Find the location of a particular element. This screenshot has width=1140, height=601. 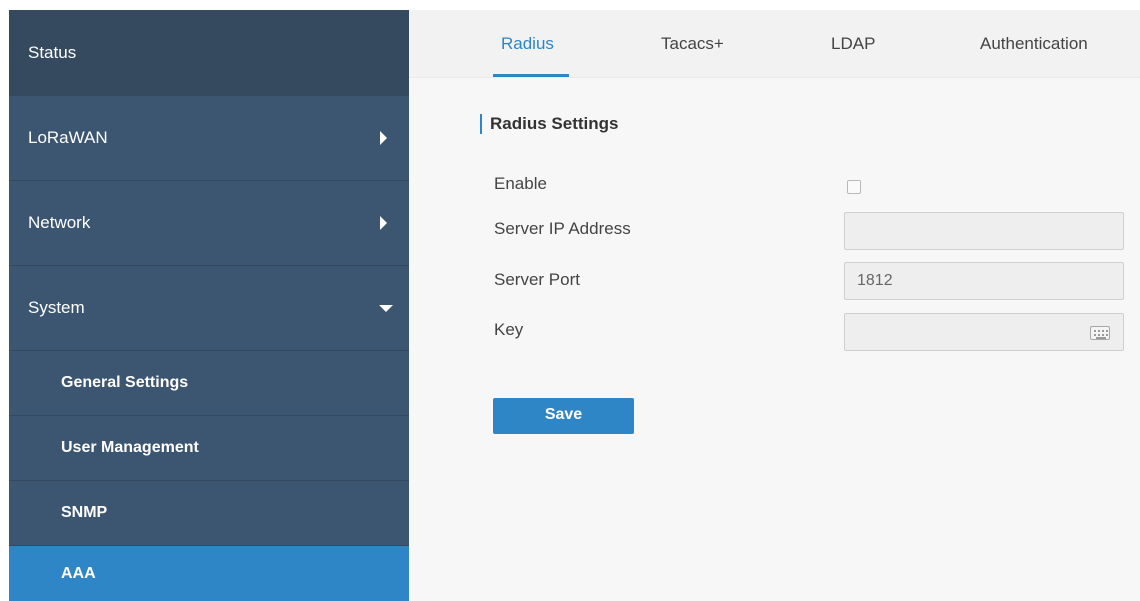

sidebar-item-label: General Settings is located at coordinates (125, 382).